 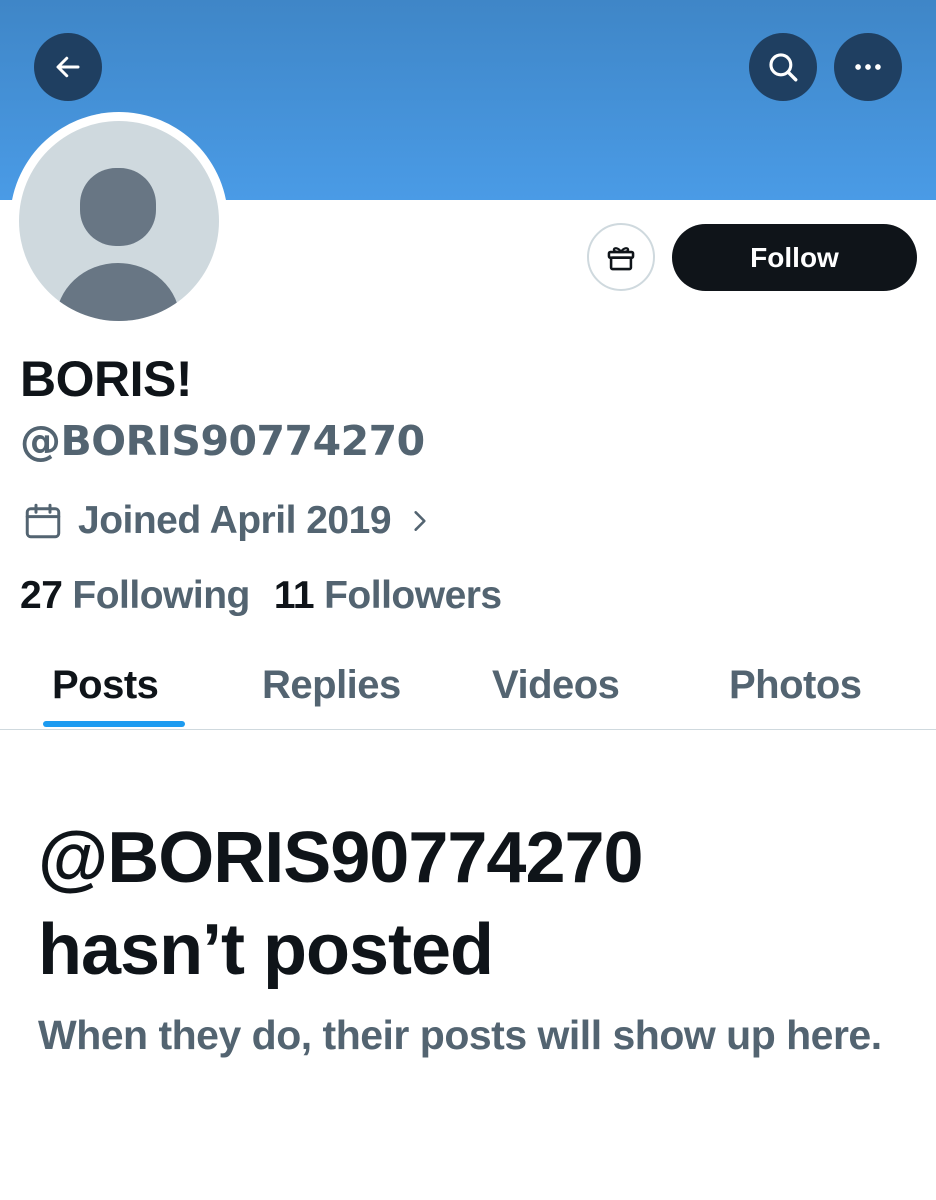 I want to click on followers-count: 11, so click(x=294, y=595).